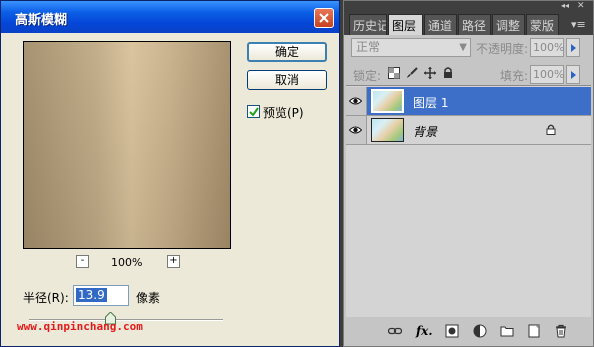 This screenshot has height=347, width=594. Describe the element at coordinates (412, 73) in the screenshot. I see `lock-paint-brush-icon` at that location.